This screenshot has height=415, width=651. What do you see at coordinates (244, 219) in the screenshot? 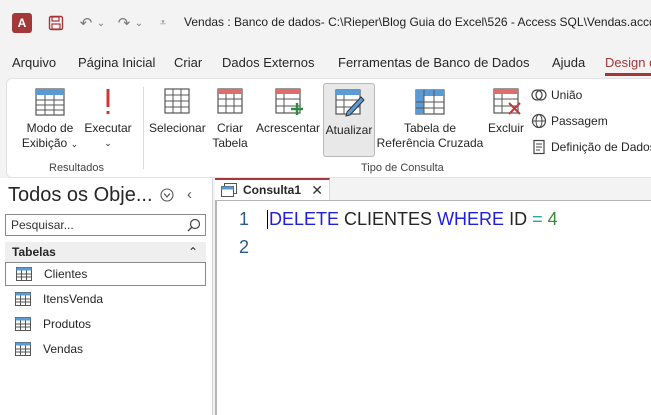
I see `line-number: 1` at bounding box center [244, 219].